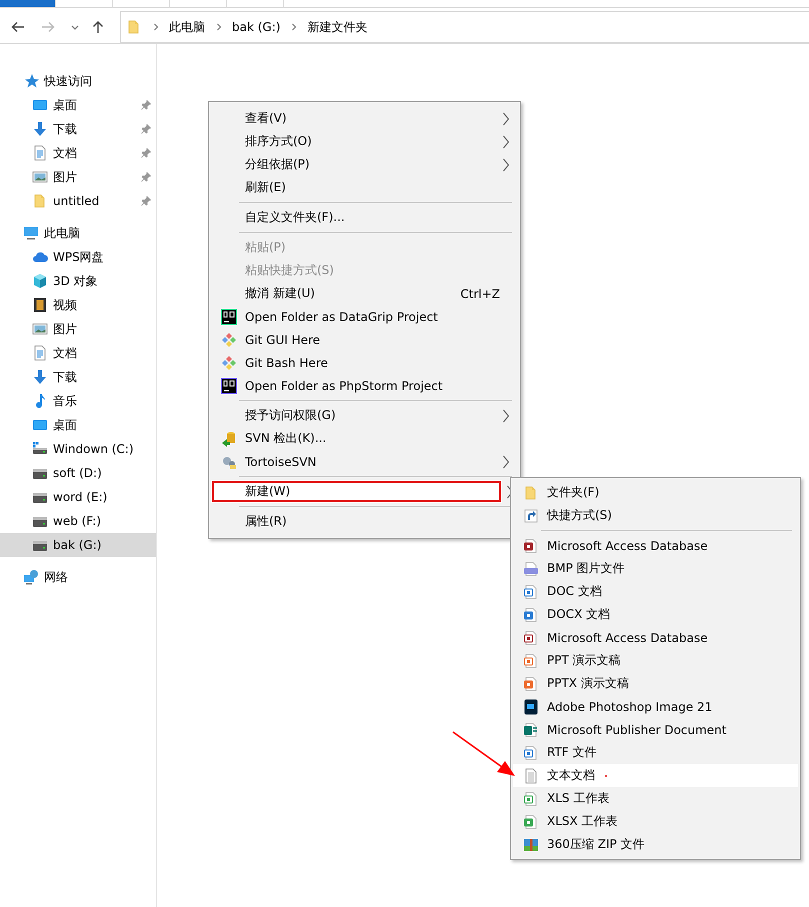 This screenshot has height=907, width=809. I want to click on menu-item: 查看(V), so click(364, 118).